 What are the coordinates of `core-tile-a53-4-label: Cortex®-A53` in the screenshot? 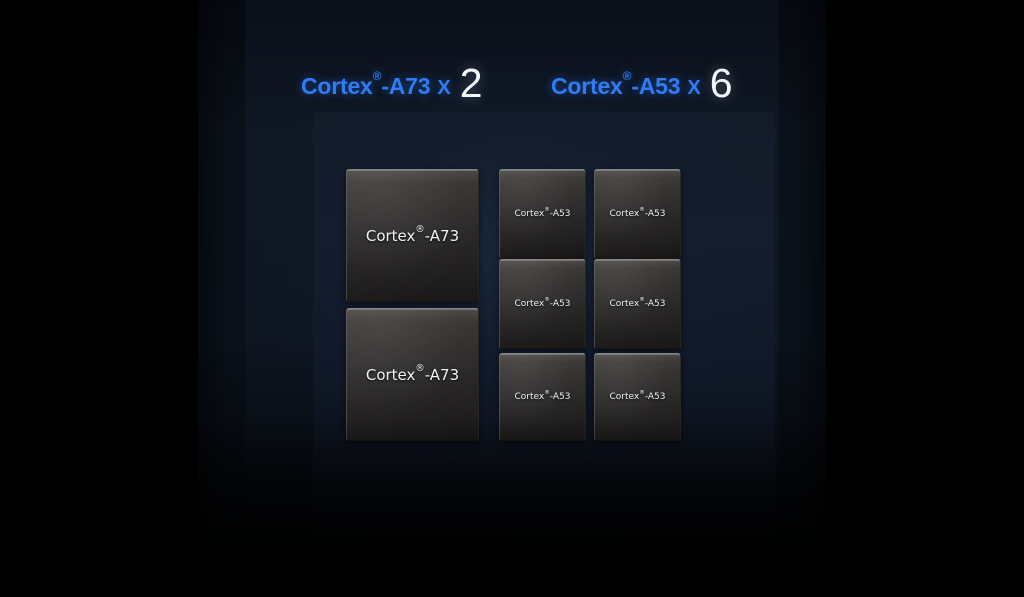 It's located at (637, 302).